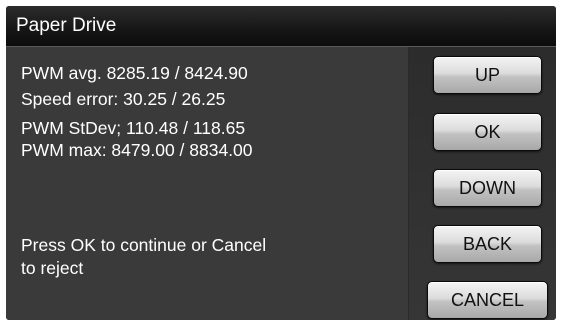 Image resolution: width=566 pixels, height=325 pixels. I want to click on down-button: DOWN, so click(487, 188).